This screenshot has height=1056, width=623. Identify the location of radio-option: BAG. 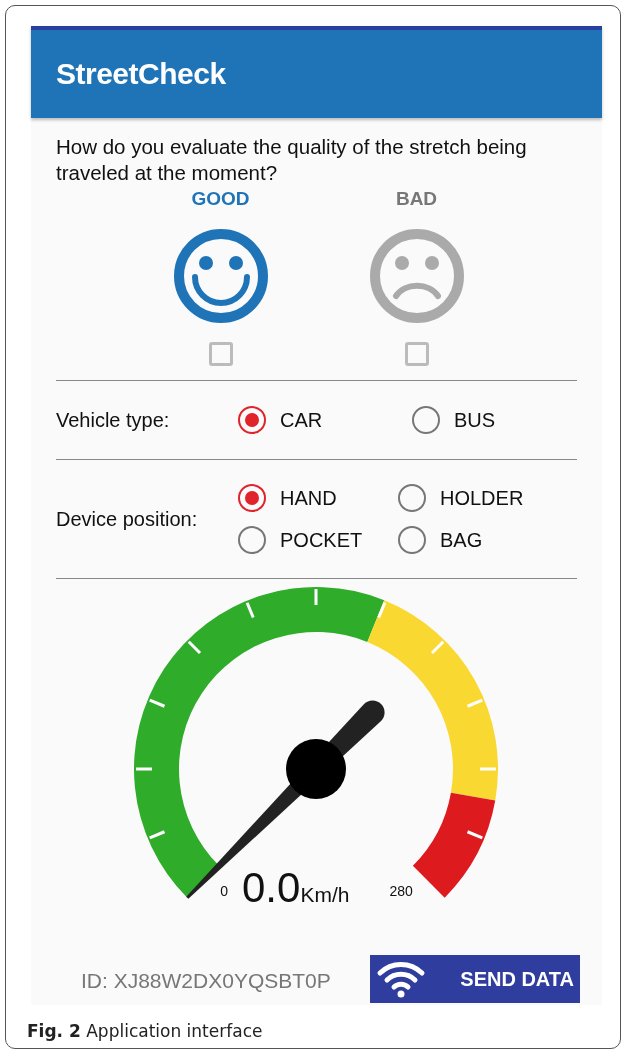
(478, 540).